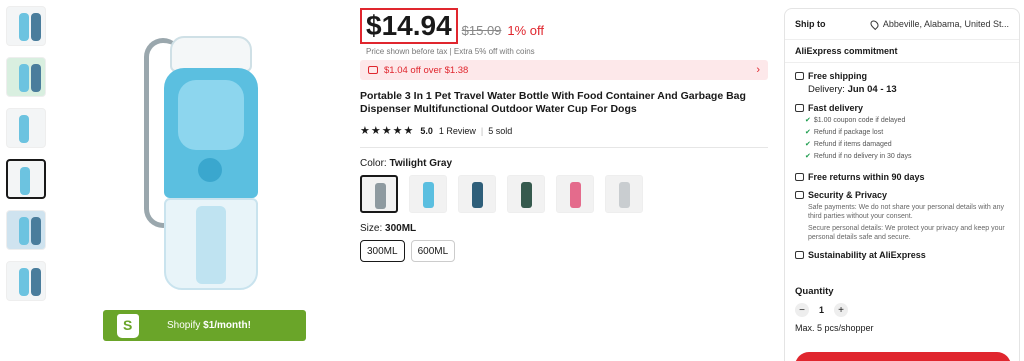 The image size is (1024, 361). Describe the element at coordinates (388, 228) in the screenshot. I see `size-label: Size: 300ML` at that location.